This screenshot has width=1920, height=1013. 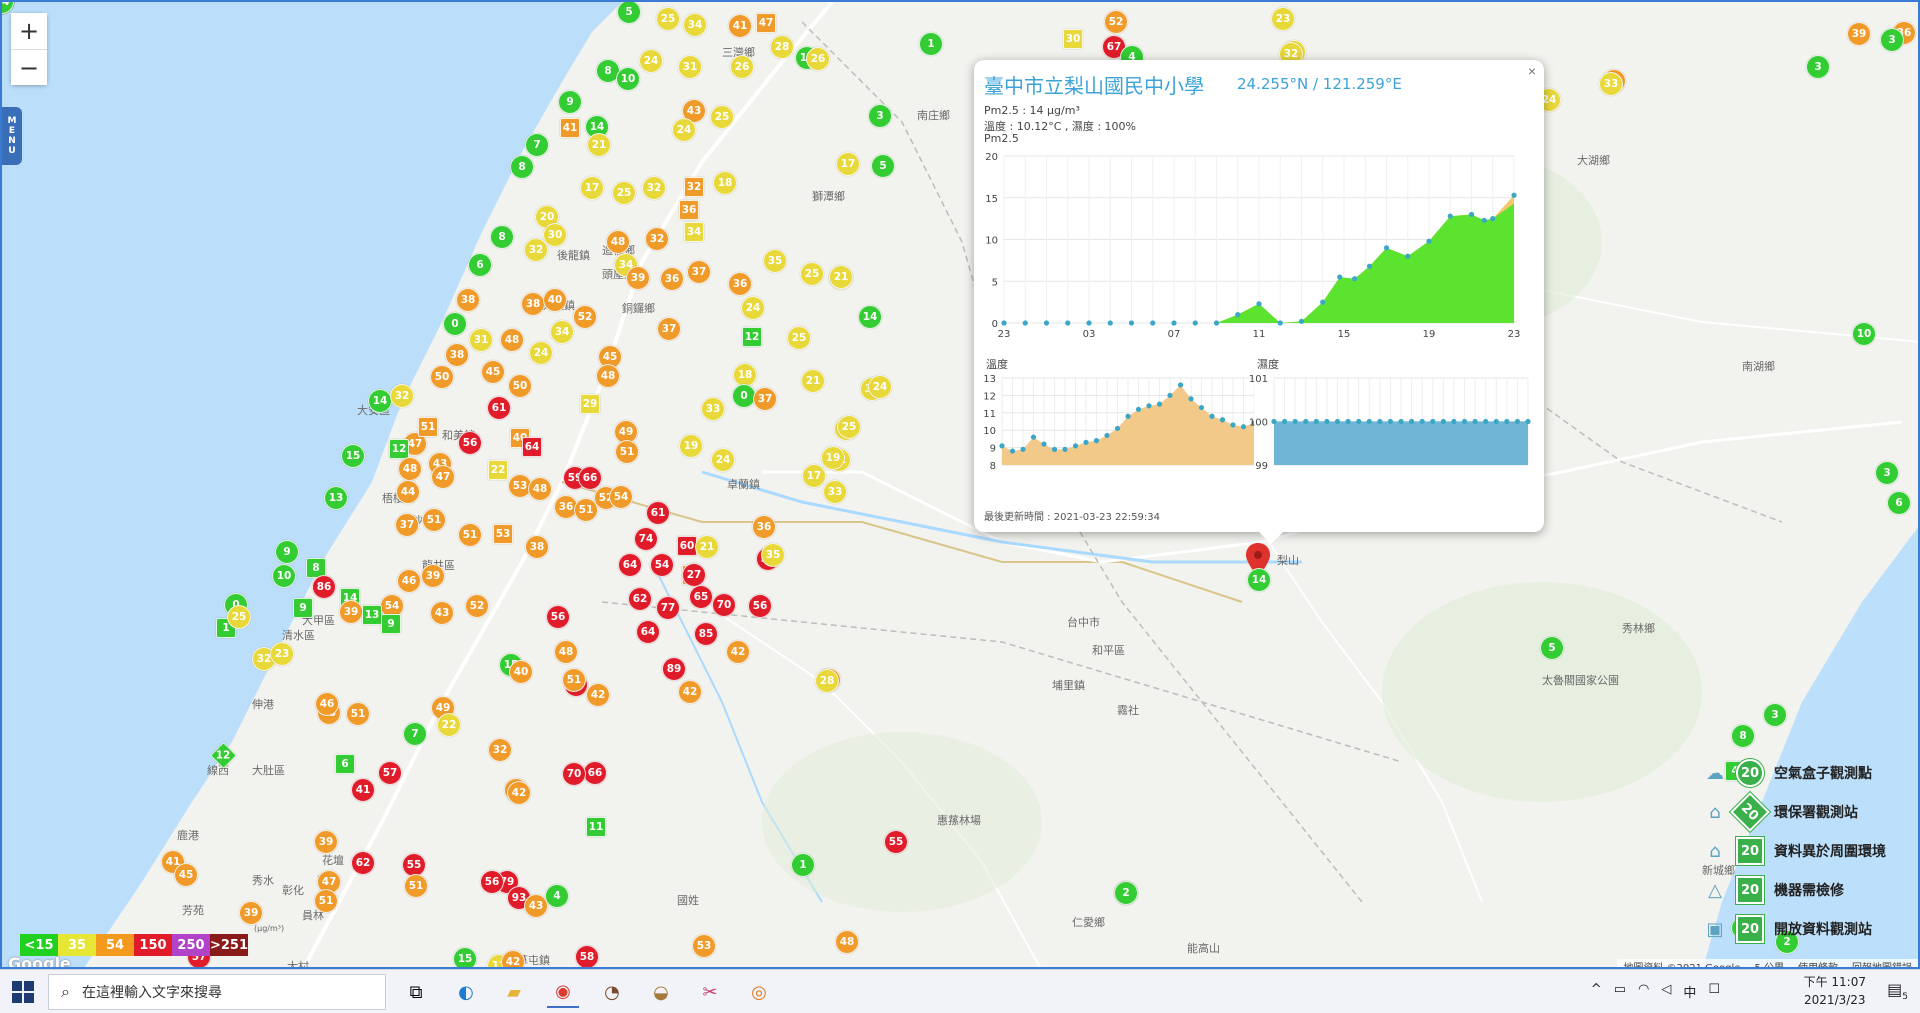 What do you see at coordinates (493, 372) in the screenshot?
I see `sensor-marker: 45` at bounding box center [493, 372].